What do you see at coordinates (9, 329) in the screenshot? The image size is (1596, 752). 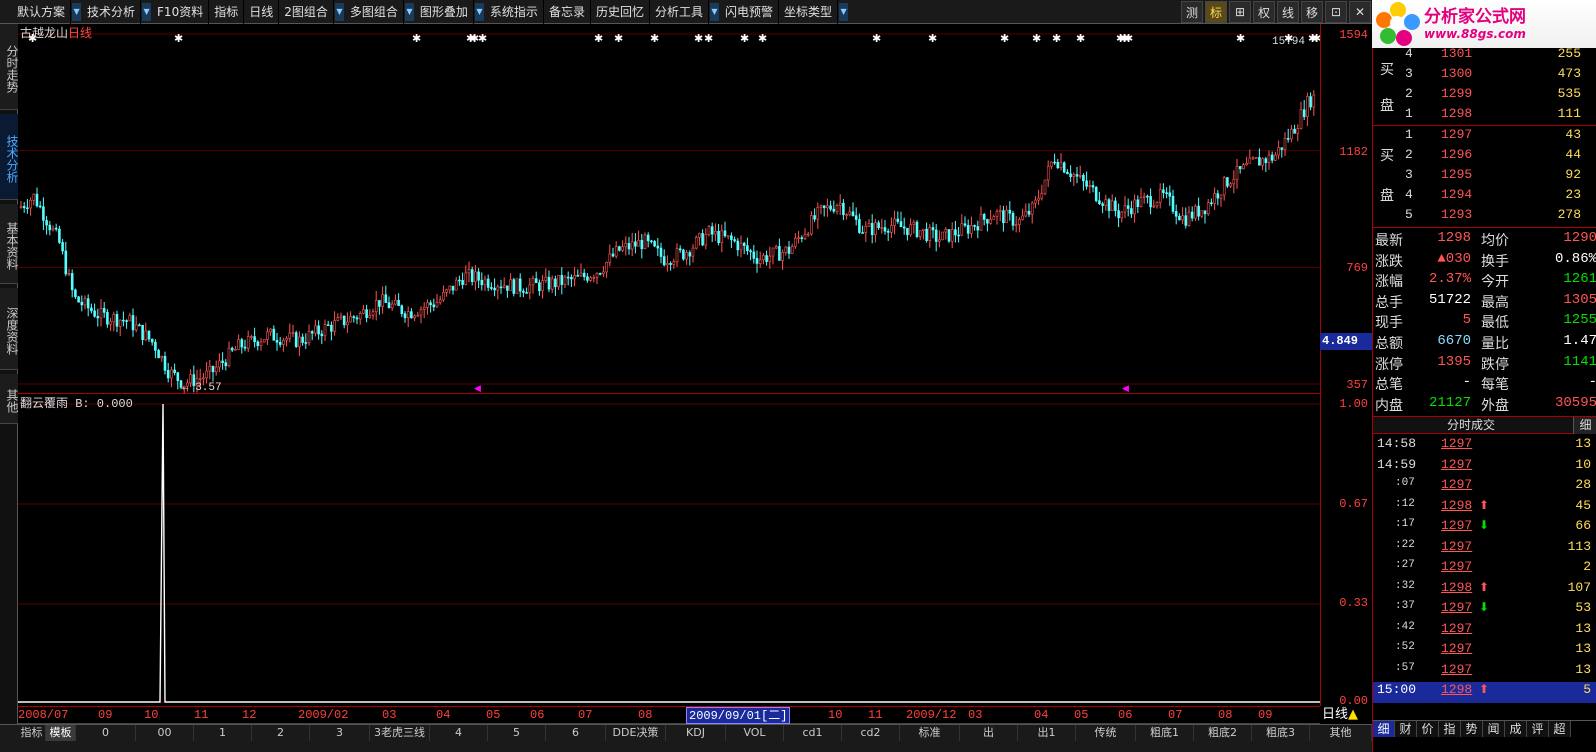 I see `left-tab-3: 深度资料` at bounding box center [9, 329].